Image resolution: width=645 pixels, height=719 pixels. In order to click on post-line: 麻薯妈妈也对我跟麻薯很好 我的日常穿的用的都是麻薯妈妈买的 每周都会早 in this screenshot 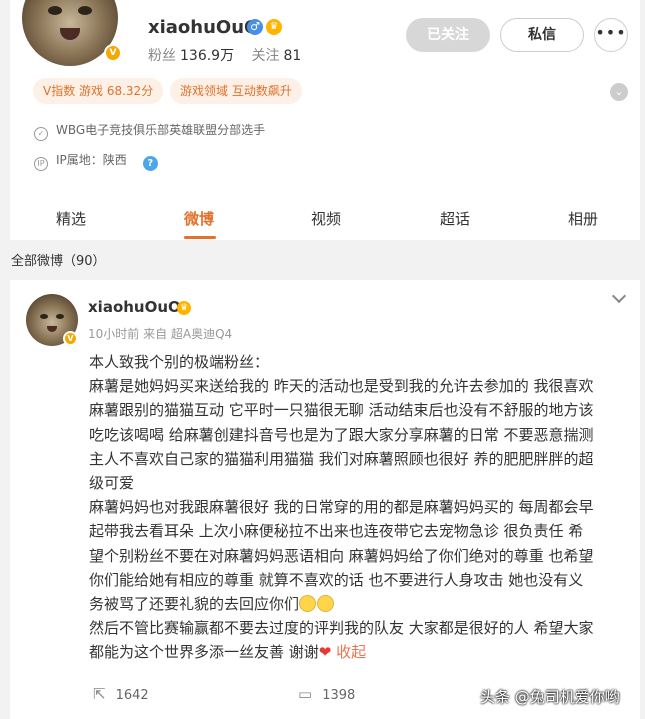, I will do `click(341, 507)`.